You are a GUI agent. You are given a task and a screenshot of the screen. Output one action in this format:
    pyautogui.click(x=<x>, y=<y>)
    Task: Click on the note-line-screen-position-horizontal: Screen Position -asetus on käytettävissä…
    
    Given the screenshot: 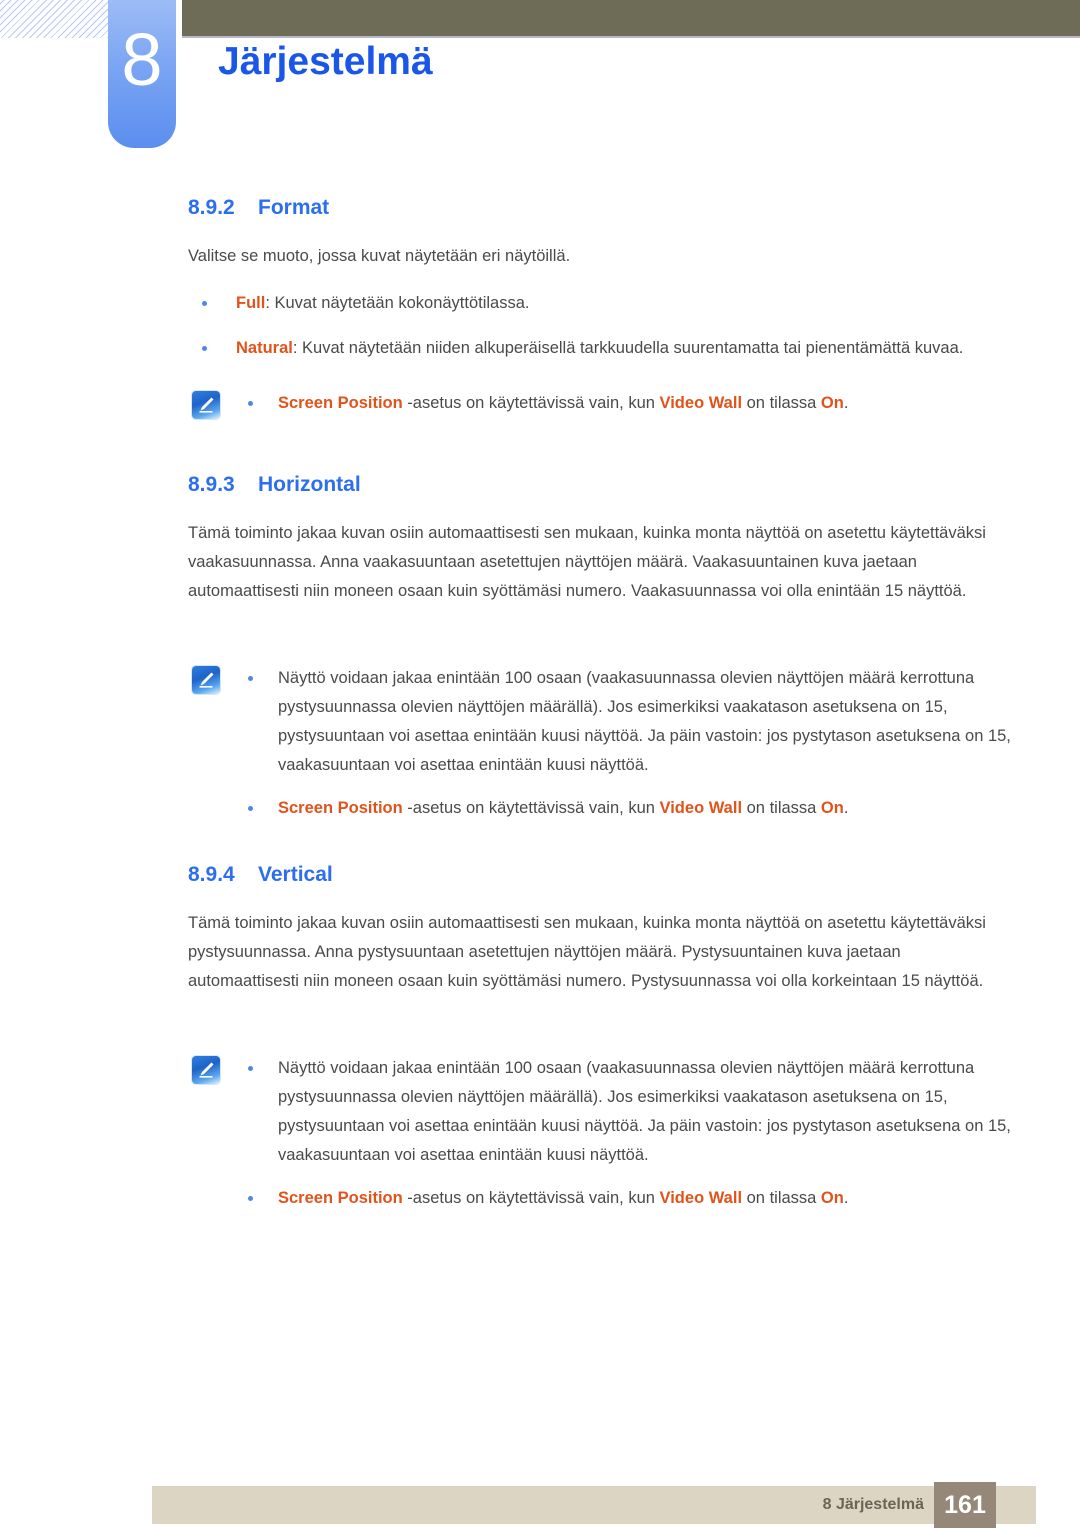 What is the action you would take?
    pyautogui.click(x=632, y=808)
    